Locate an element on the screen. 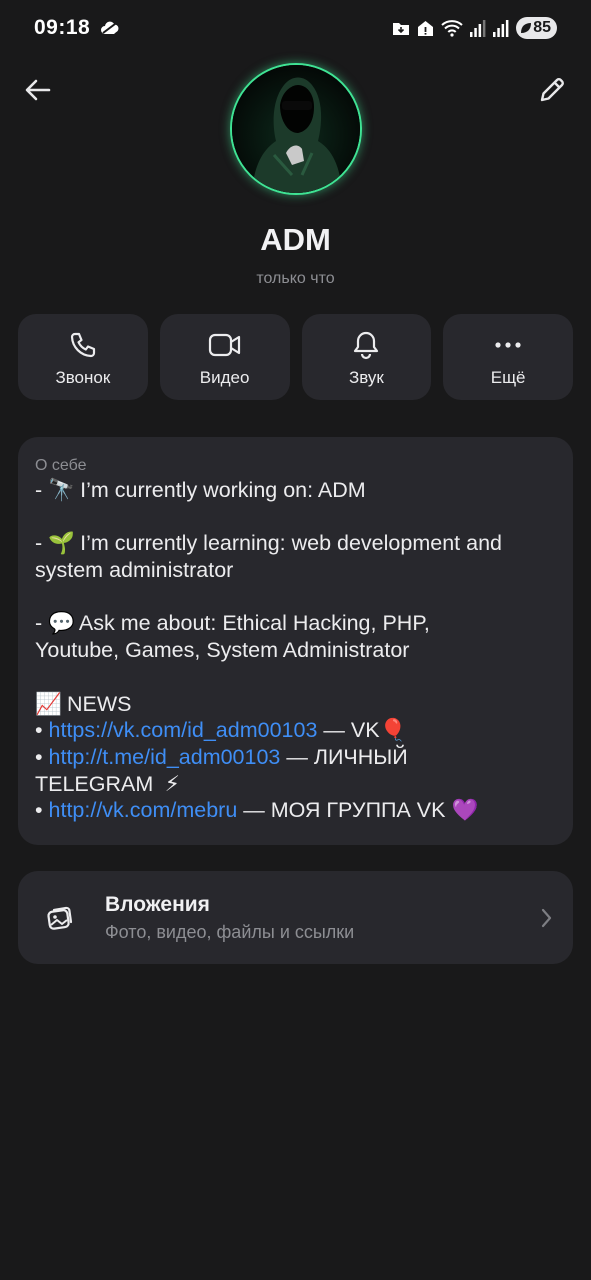 The image size is (591, 1280). about-text-segment: Ask me about: Ethical Hacking, PHP, is located at coordinates (252, 623).